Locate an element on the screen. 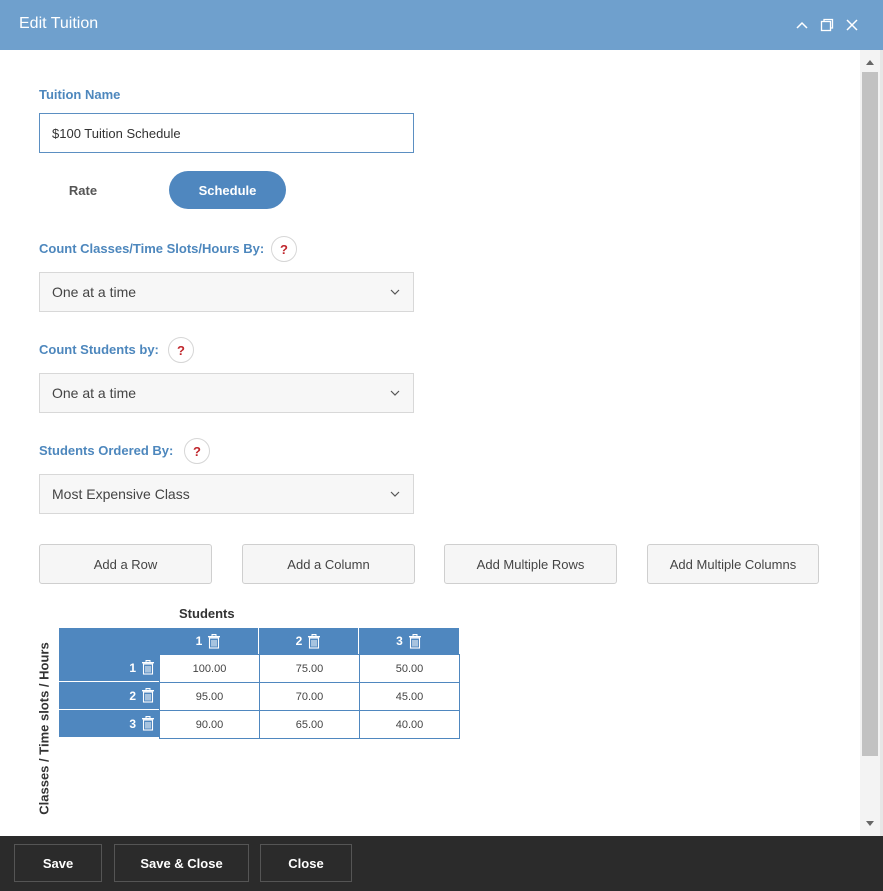  classes-axis-label-wrap: Classes / Time slots / Hours is located at coordinates (44, 729).